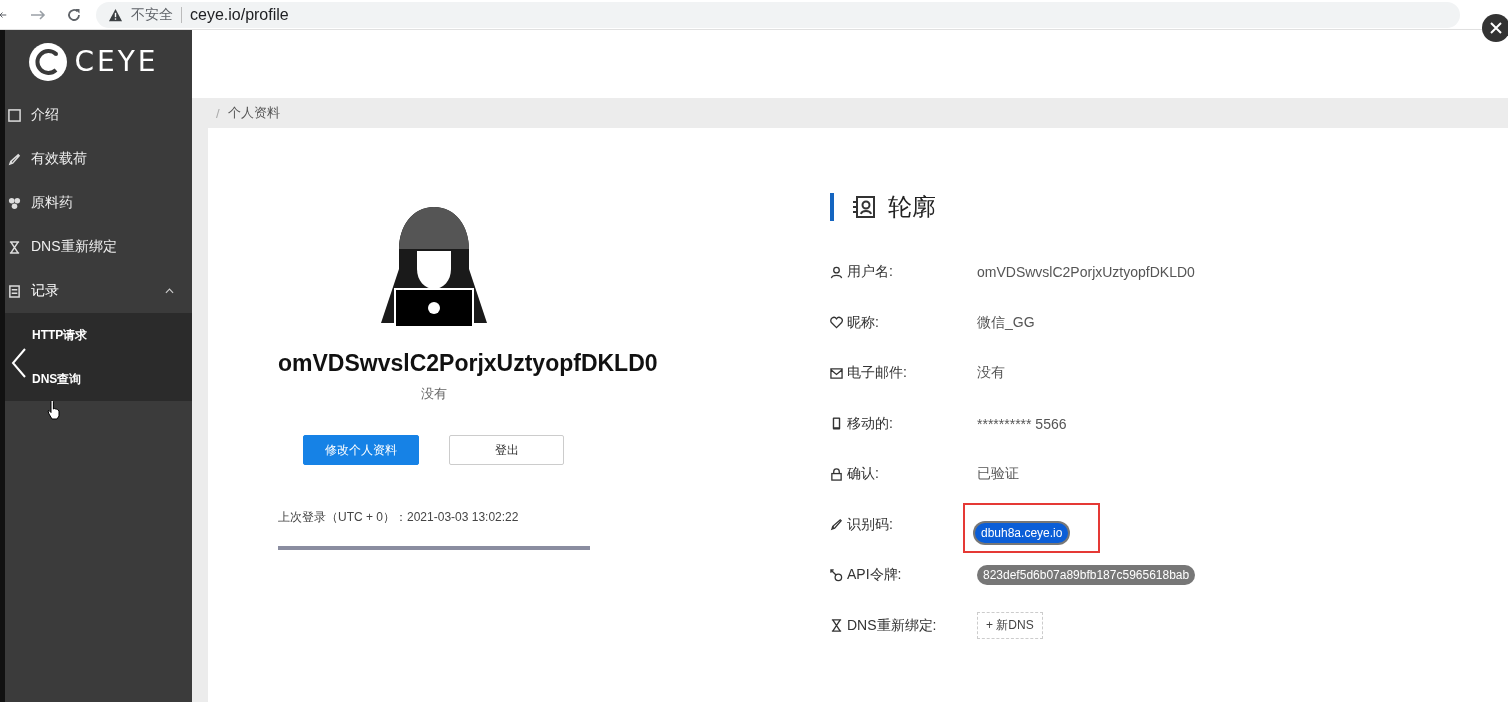  Describe the element at coordinates (1022, 423) in the screenshot. I see `field-value: ********** 5566` at that location.